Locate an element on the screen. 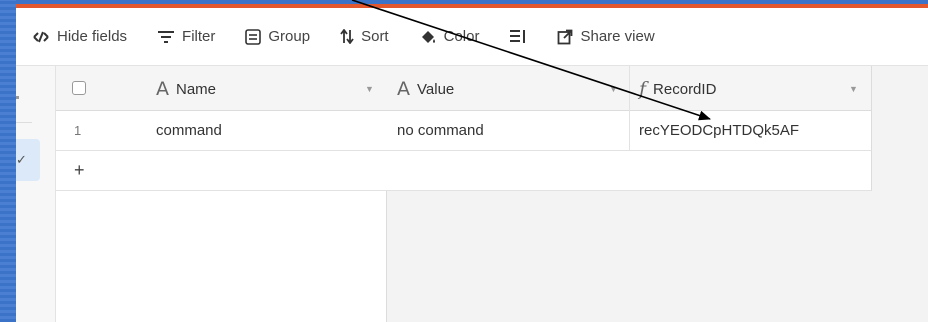  color-button: Color is located at coordinates (449, 37).